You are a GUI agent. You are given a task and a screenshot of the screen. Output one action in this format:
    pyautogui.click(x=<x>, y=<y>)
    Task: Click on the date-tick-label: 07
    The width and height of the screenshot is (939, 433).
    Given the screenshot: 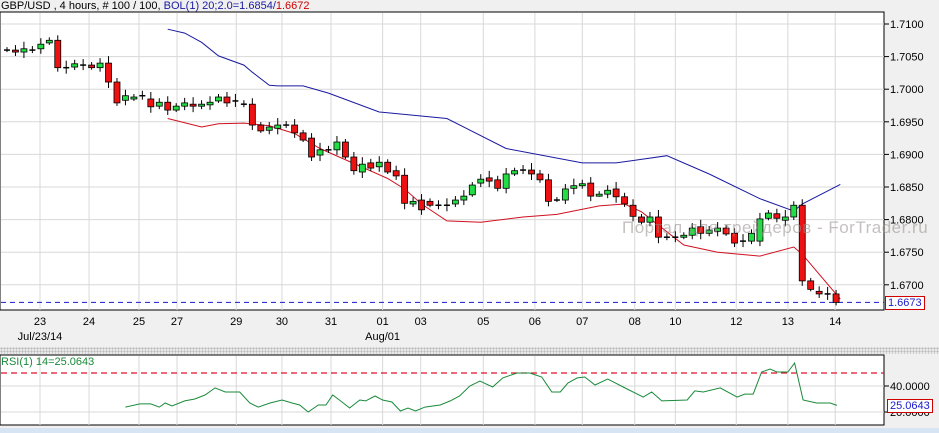 What is the action you would take?
    pyautogui.click(x=582, y=322)
    